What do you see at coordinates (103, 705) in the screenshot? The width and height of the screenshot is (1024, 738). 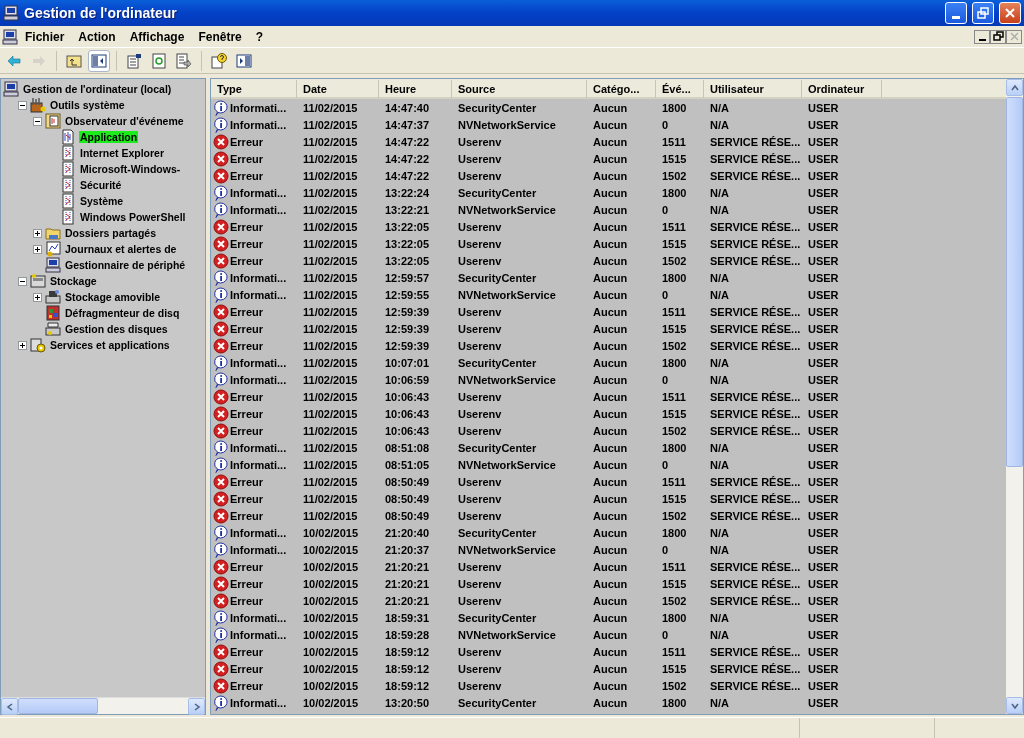 I see `horizontal-scrollbar` at bounding box center [103, 705].